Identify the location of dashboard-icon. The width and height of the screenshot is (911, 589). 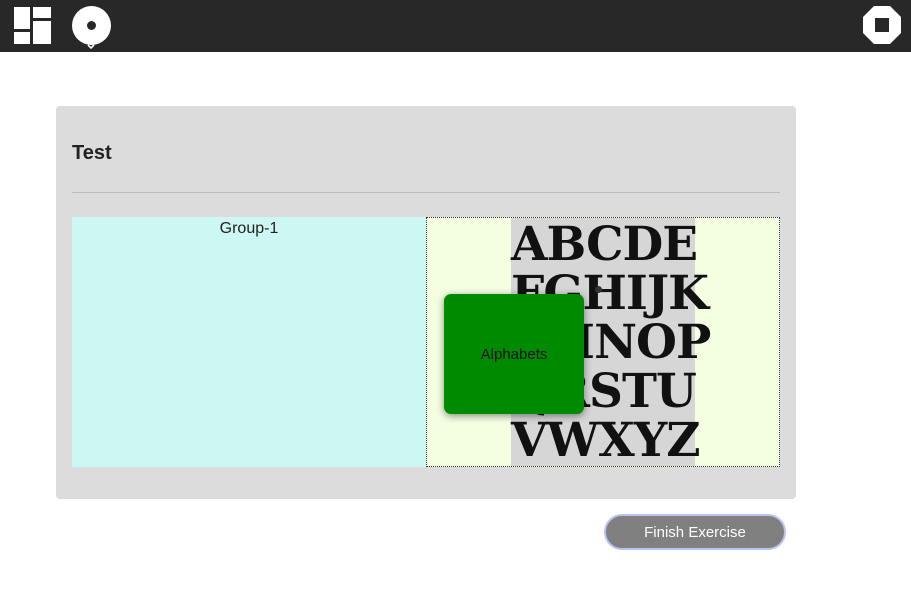
(32, 25).